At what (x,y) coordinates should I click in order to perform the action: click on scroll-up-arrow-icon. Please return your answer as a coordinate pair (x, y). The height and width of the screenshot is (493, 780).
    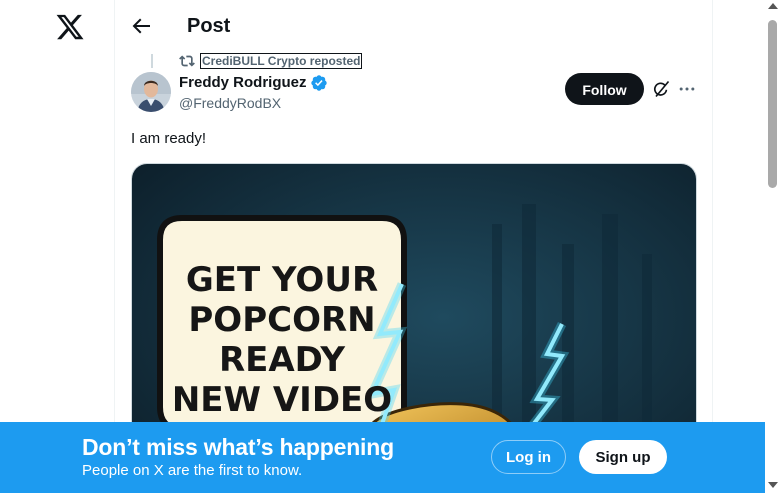
    Looking at the image, I should click on (773, 6).